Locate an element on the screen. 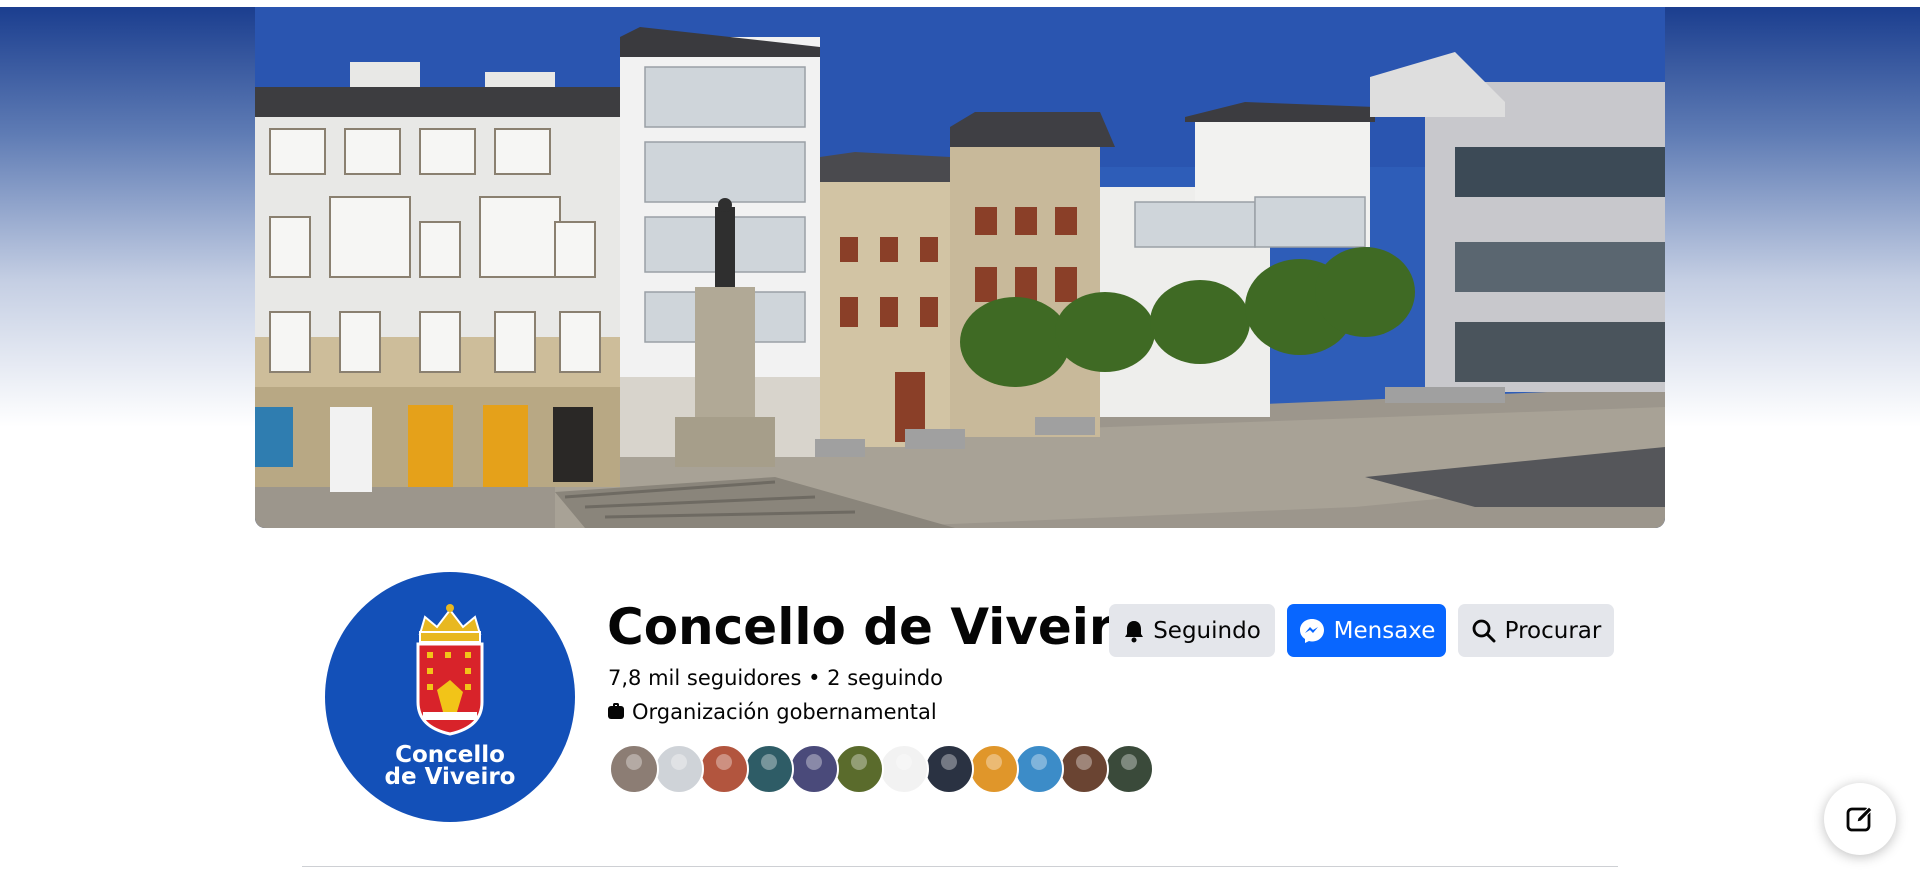 This screenshot has height=881, width=1920. profile-avatar: Concello de Viveiro is located at coordinates (450, 697).